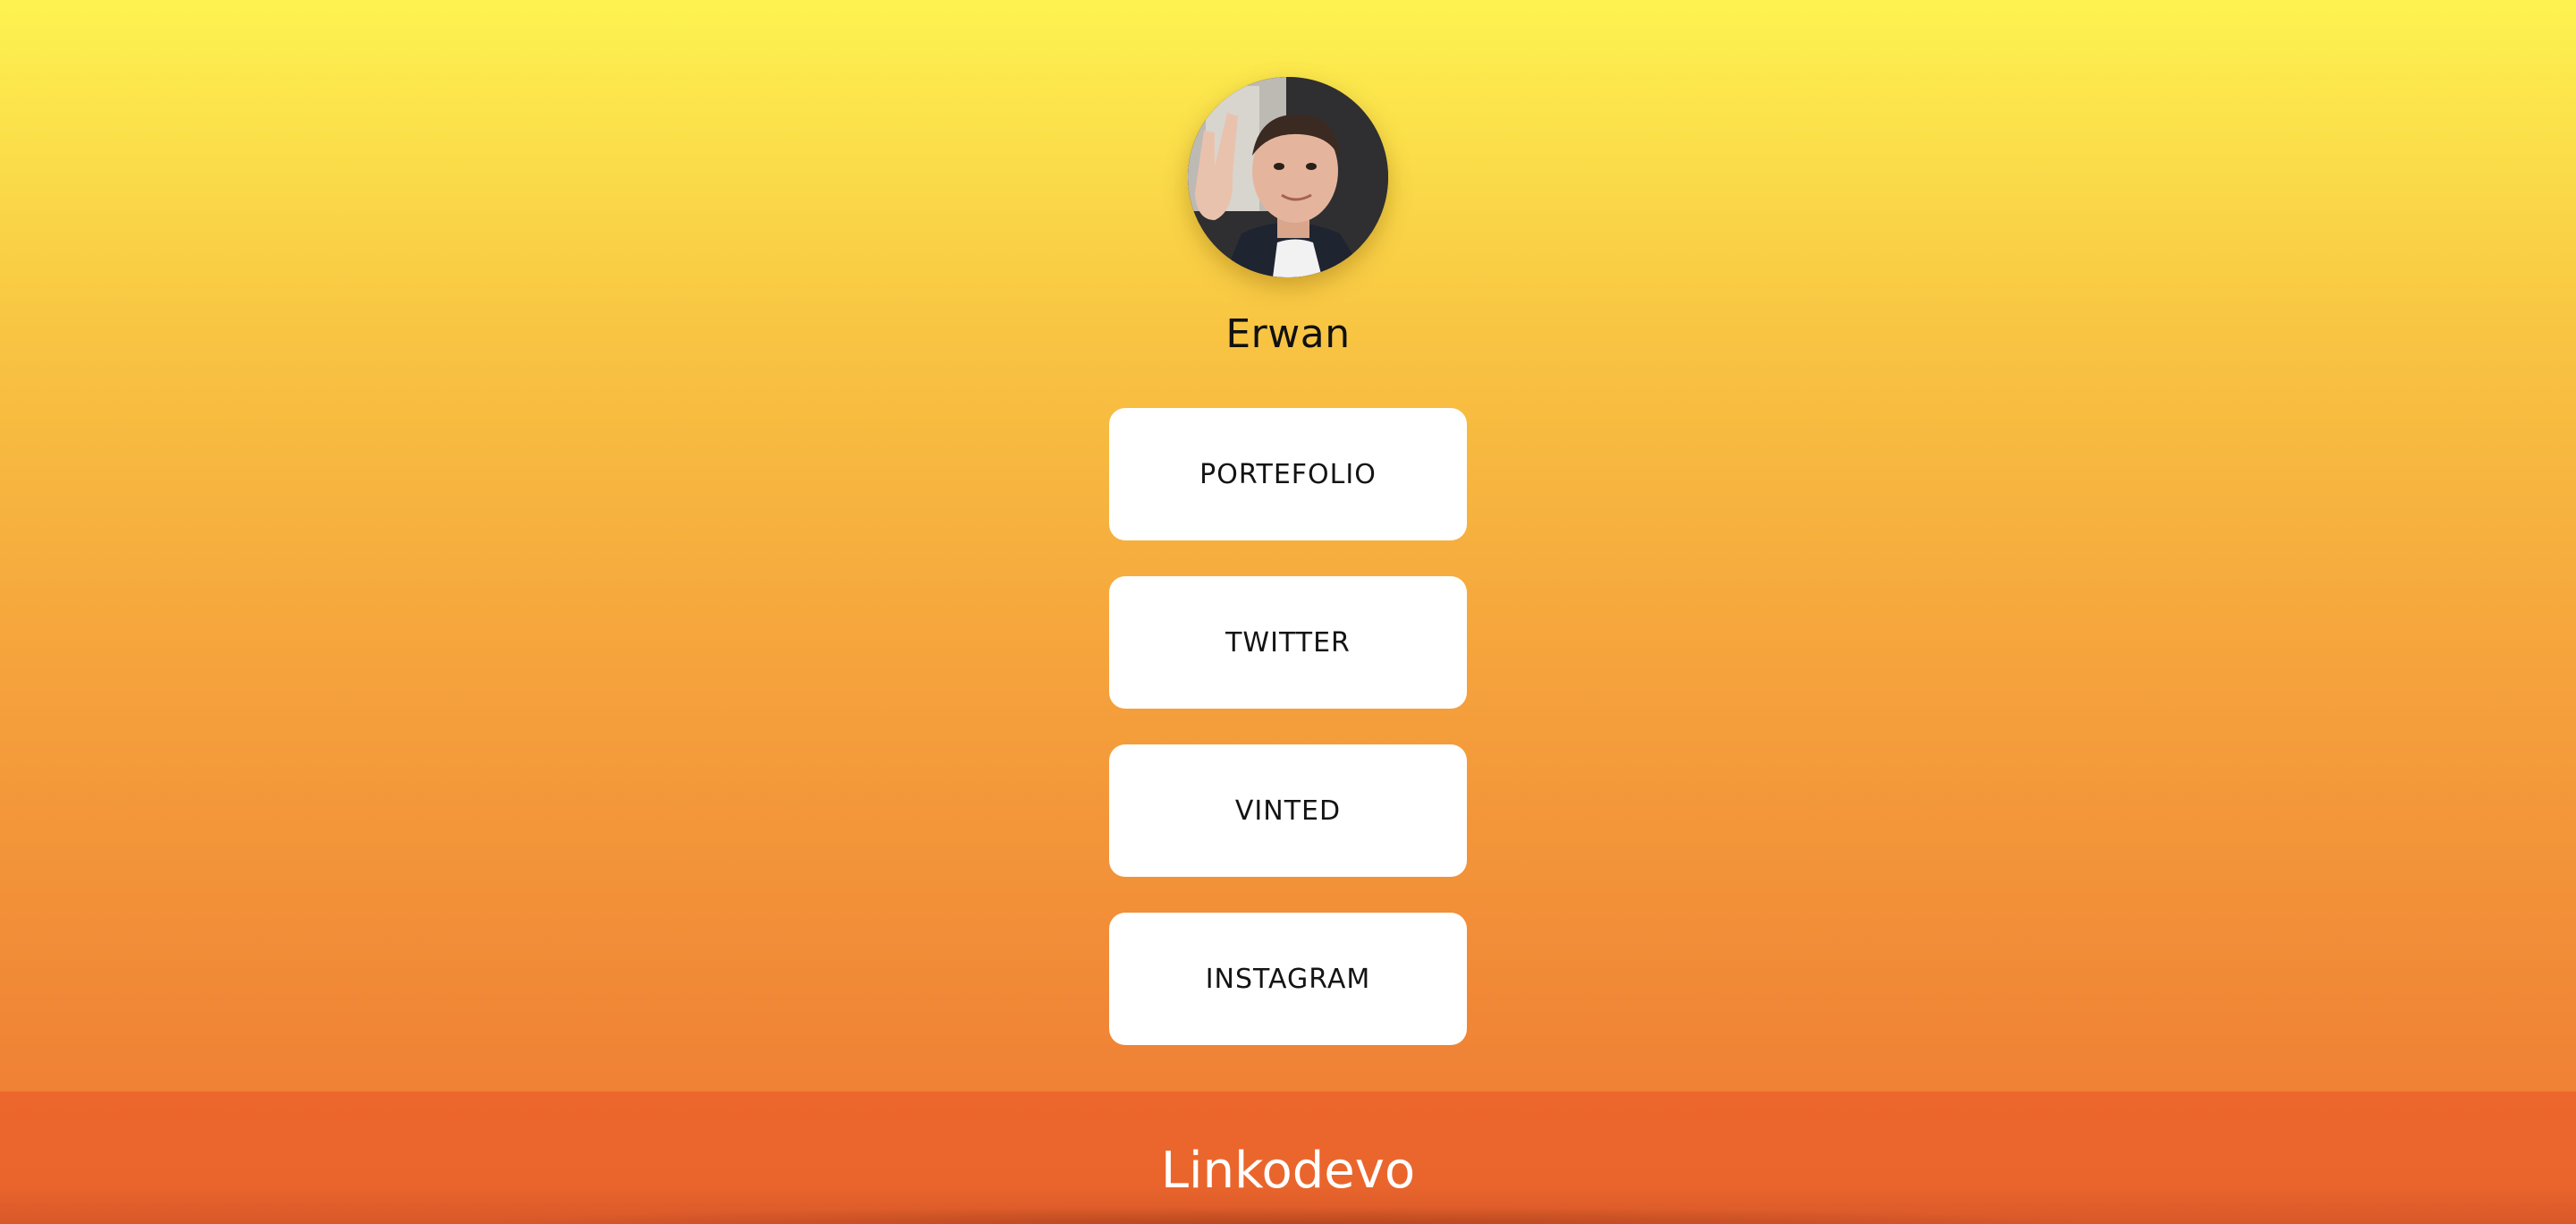 This screenshot has height=1224, width=2576. I want to click on link-list: PORTEFOLIO TWITTER VINTED INSTAGRAM, so click(1288, 744).